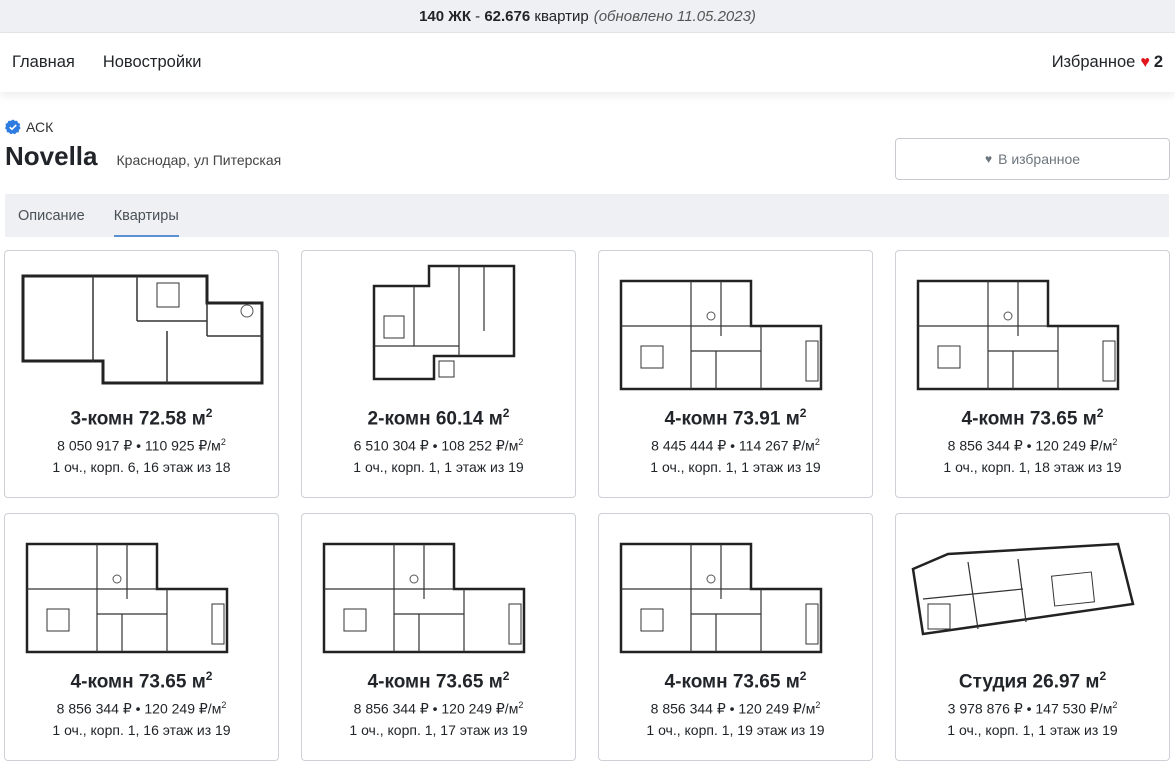 The image size is (1175, 768). Describe the element at coordinates (1039, 159) in the screenshot. I see `add-to-favorites-label: В избранное` at that location.